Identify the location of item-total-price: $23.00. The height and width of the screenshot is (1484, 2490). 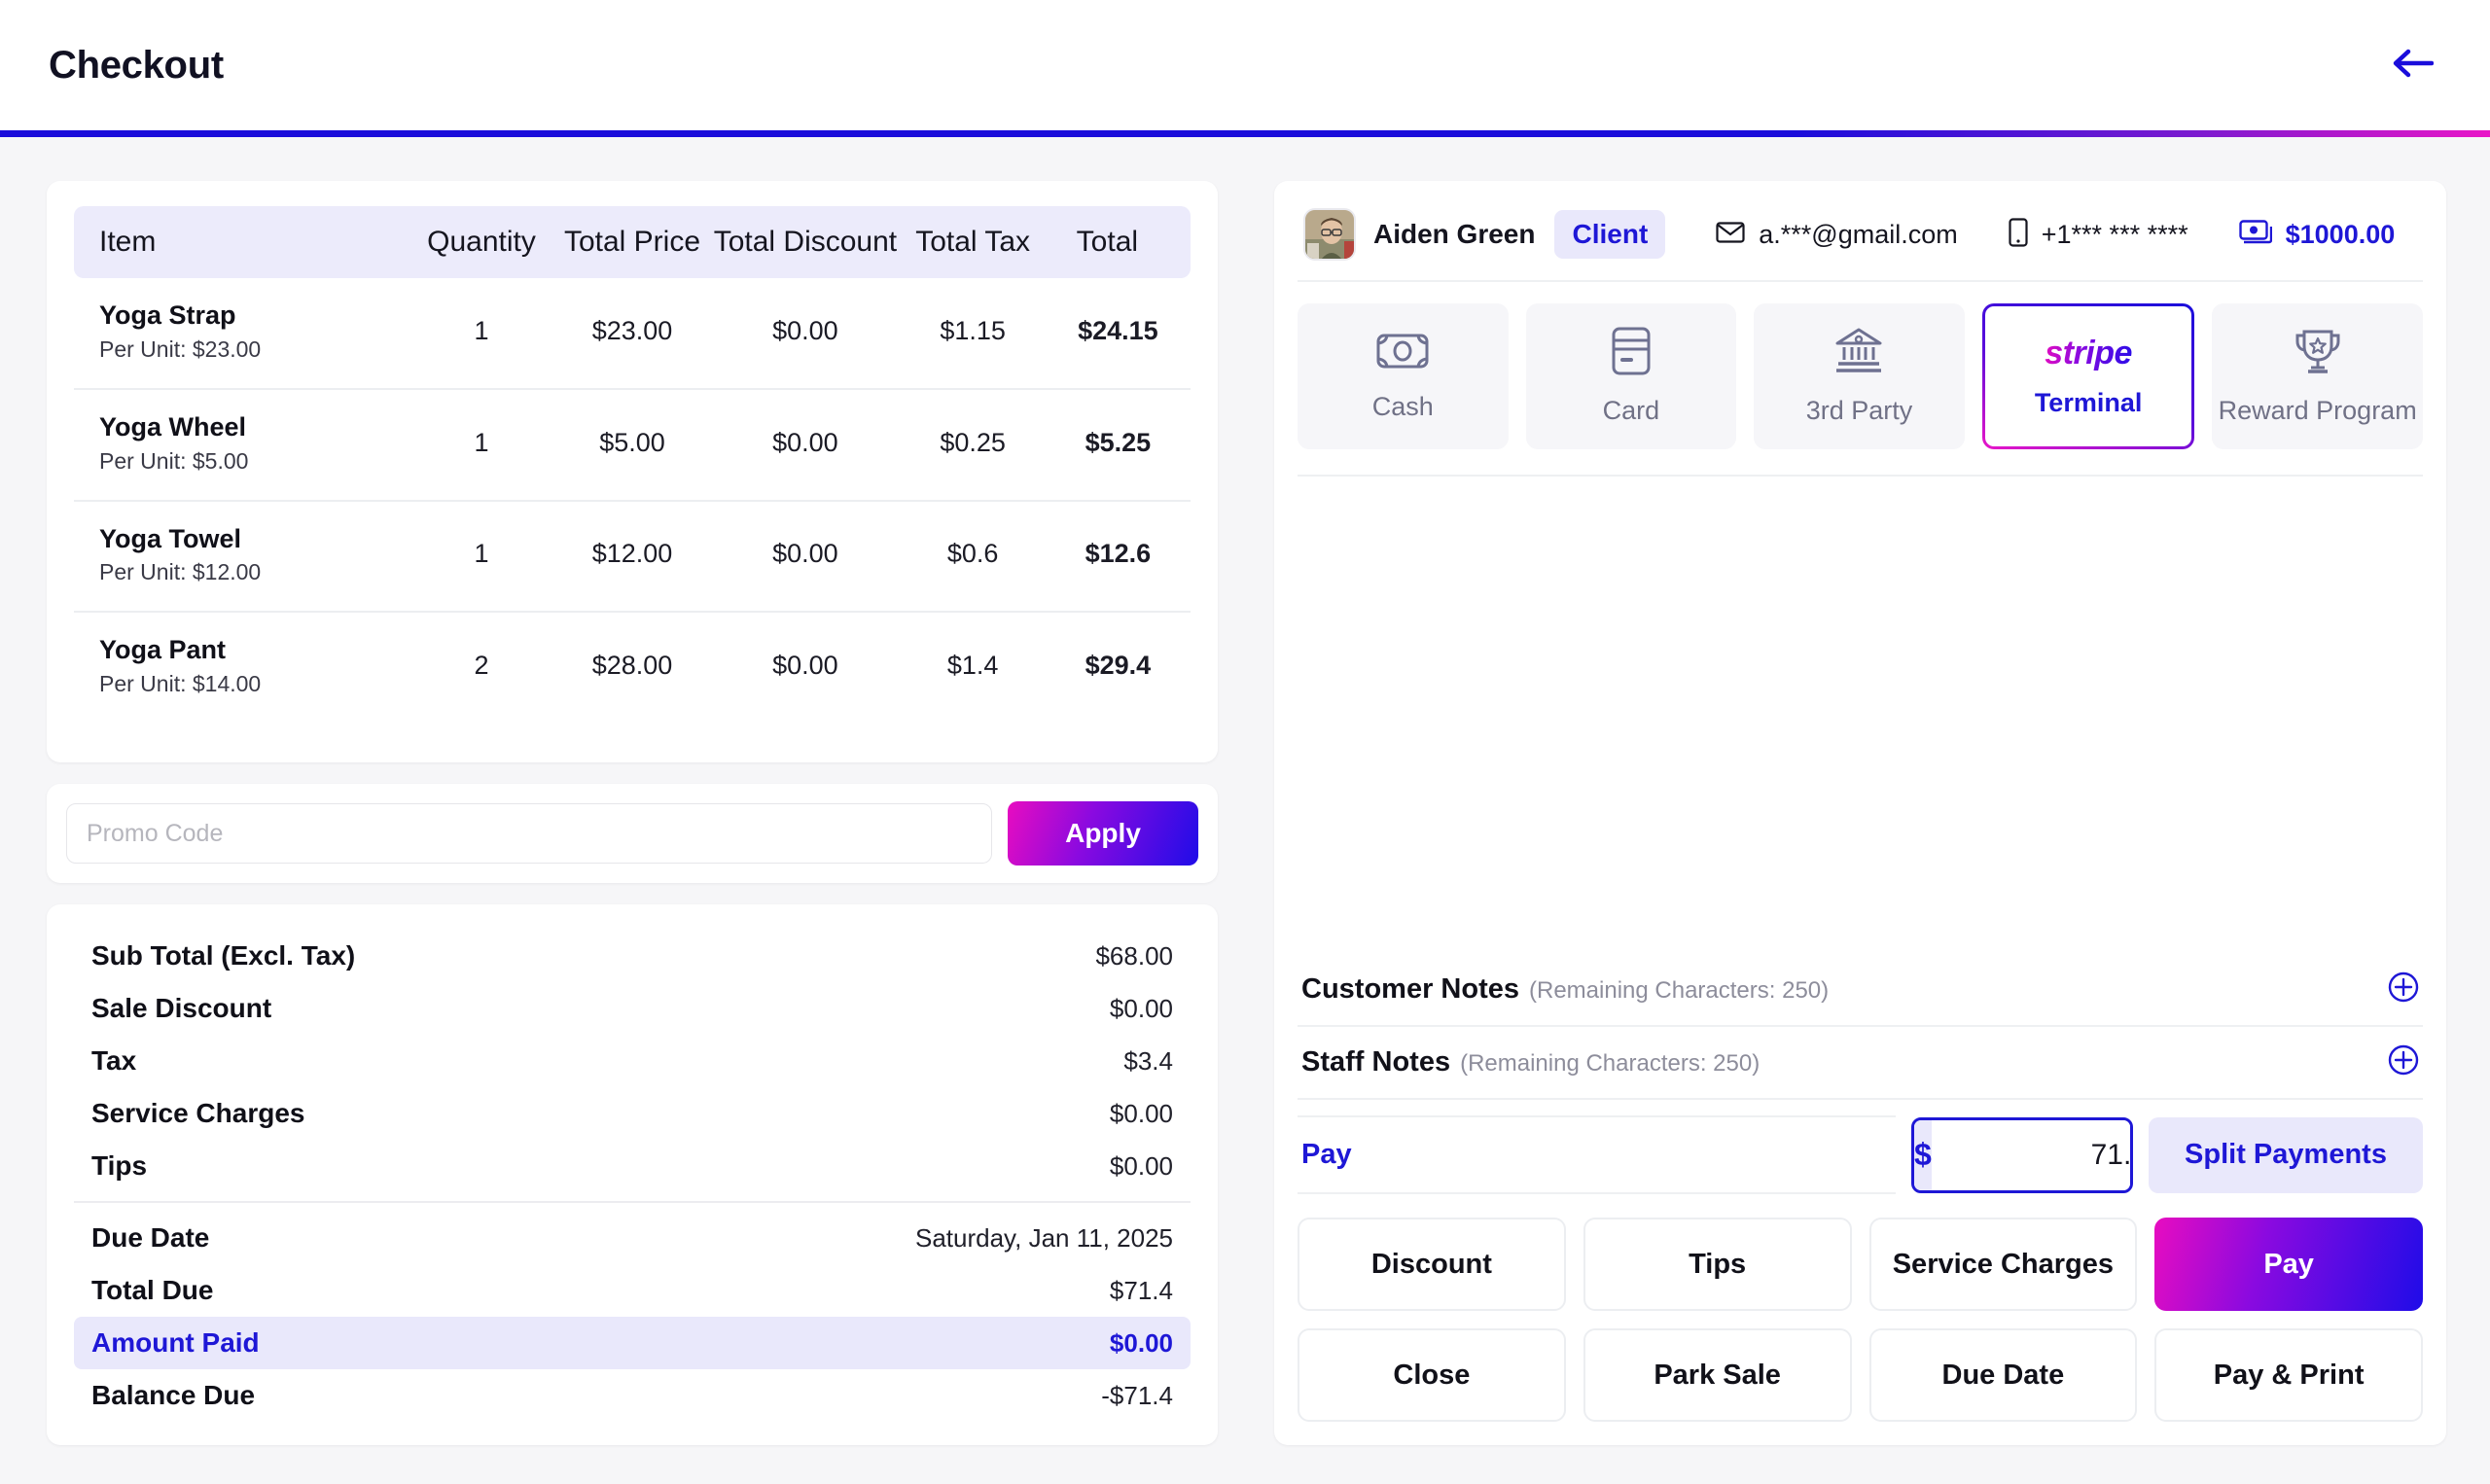
(632, 330).